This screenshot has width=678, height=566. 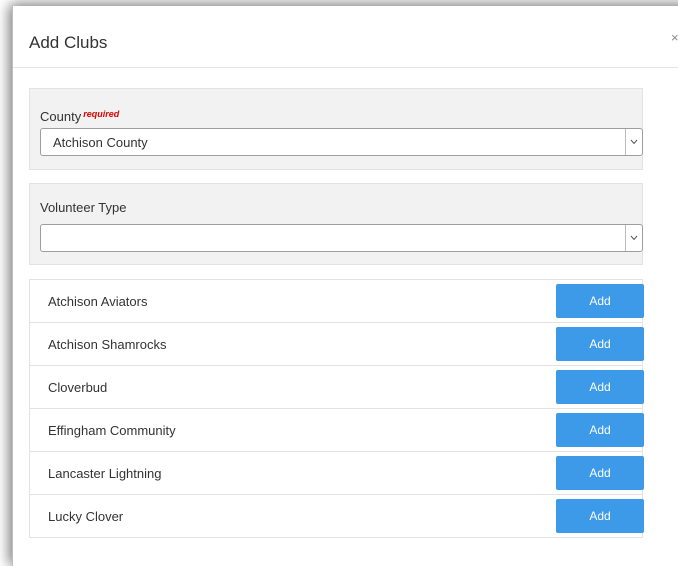 I want to click on close-icon: ×, so click(x=674, y=37).